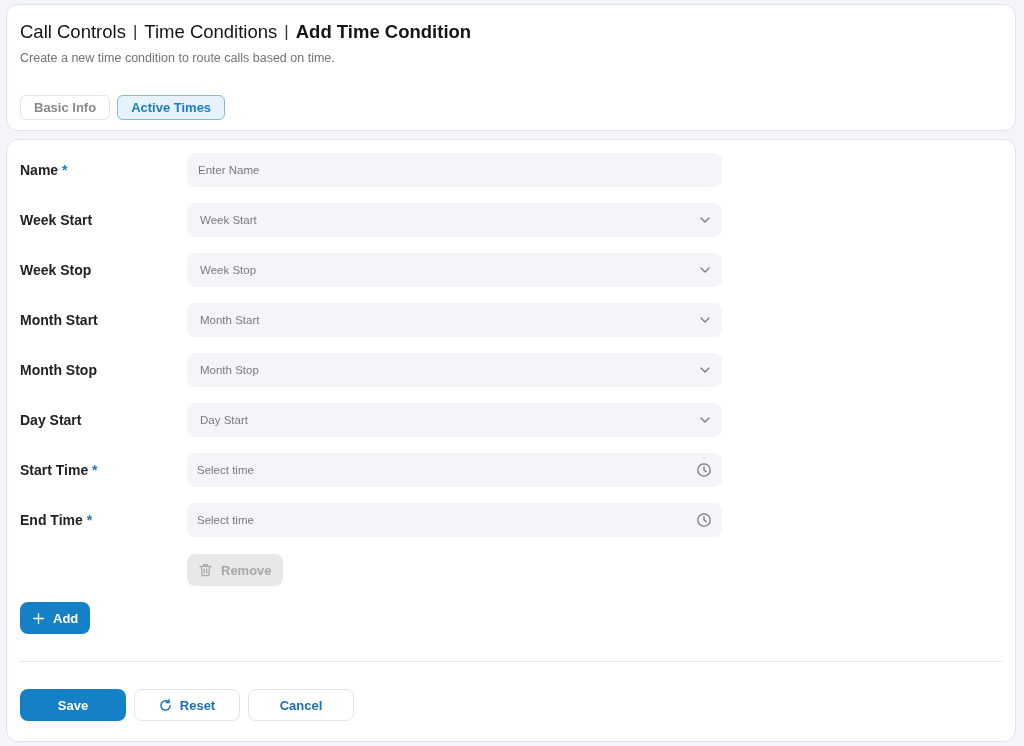 The height and width of the screenshot is (746, 1024). I want to click on cancel-button: Cancel, so click(301, 705).